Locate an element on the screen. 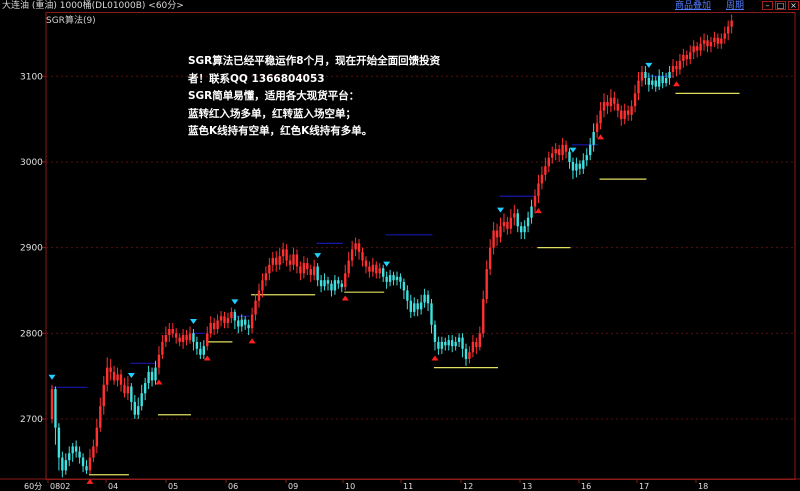 This screenshot has height=491, width=800. annotation-line: 者！联系QQ 1366804053 is located at coordinates (256, 78).